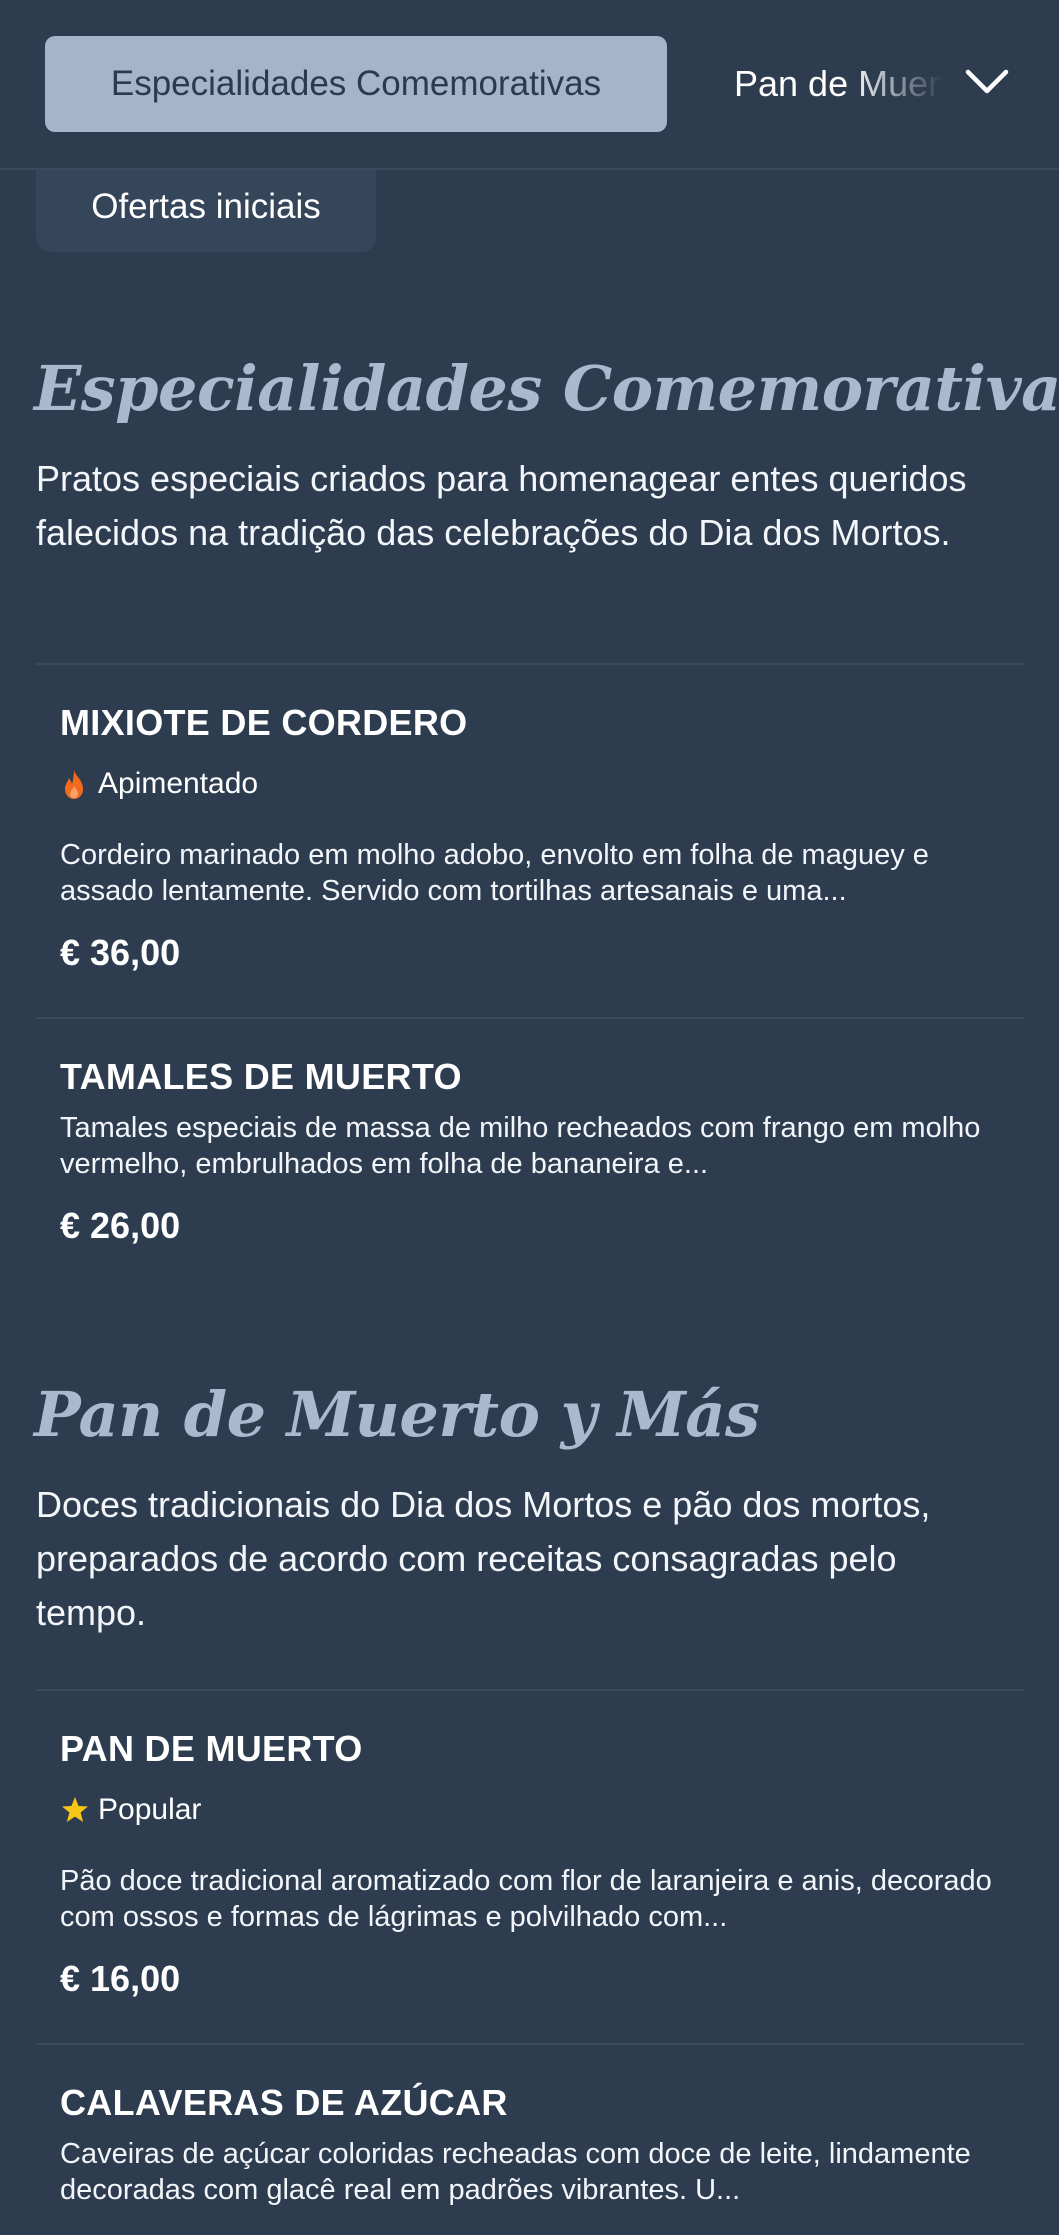 The width and height of the screenshot is (1059, 2235). I want to click on item-price: € 16,00, so click(120, 1978).